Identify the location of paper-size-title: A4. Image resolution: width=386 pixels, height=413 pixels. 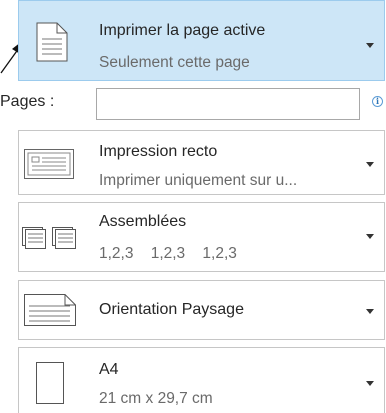
(109, 369).